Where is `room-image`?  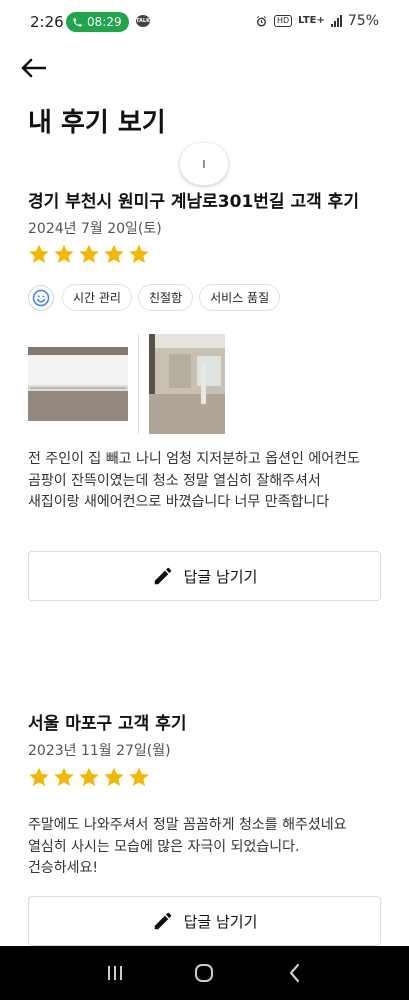
room-image is located at coordinates (187, 384).